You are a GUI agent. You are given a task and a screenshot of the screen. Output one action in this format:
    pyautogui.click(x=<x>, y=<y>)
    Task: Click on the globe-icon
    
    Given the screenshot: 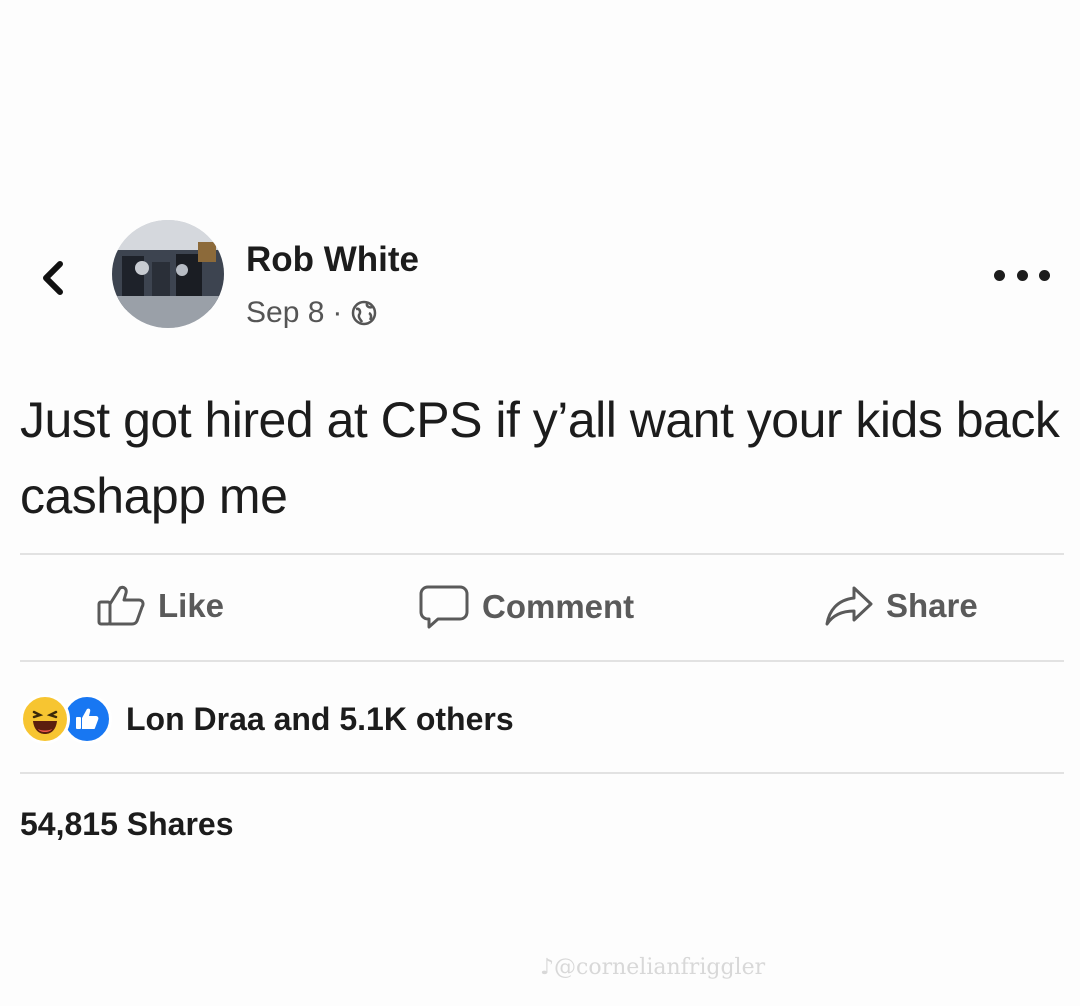 What is the action you would take?
    pyautogui.click(x=364, y=313)
    